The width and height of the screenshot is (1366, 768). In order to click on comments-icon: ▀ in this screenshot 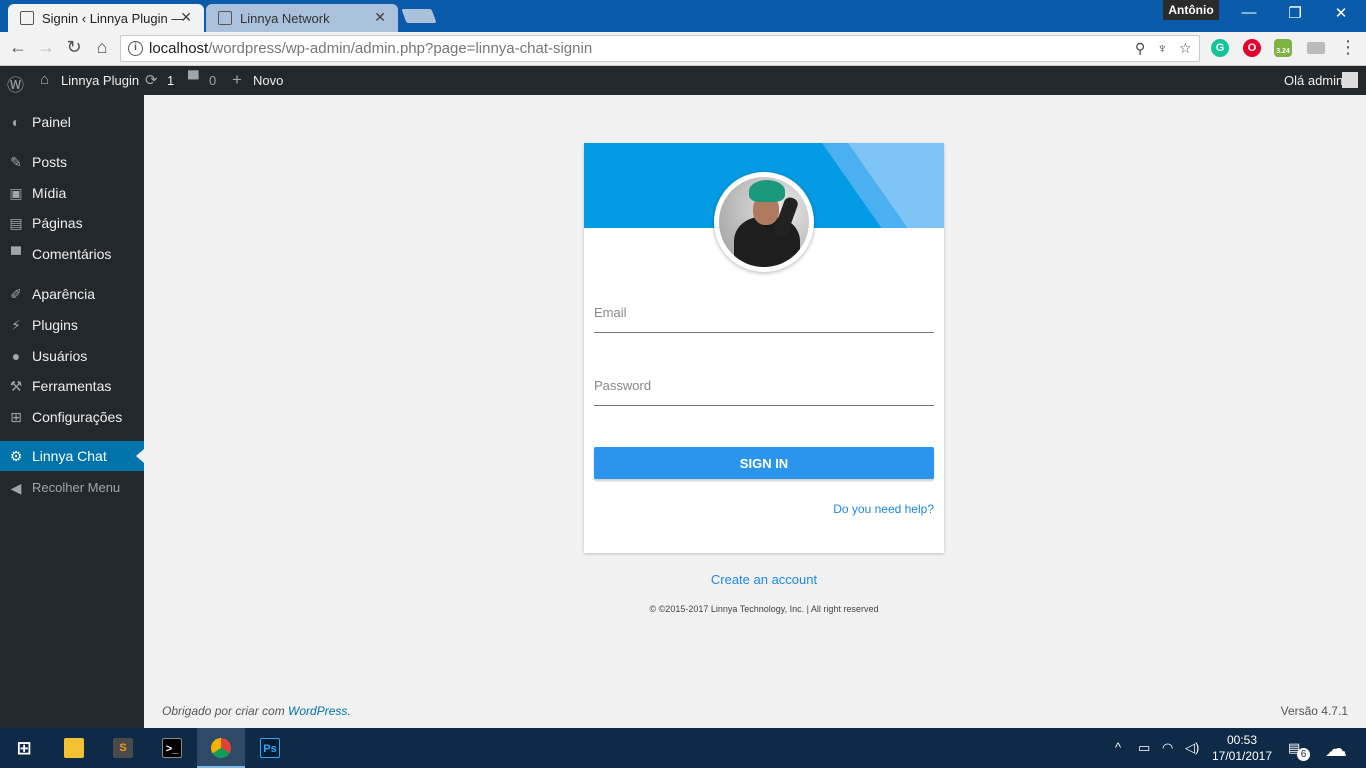, I will do `click(193, 79)`.